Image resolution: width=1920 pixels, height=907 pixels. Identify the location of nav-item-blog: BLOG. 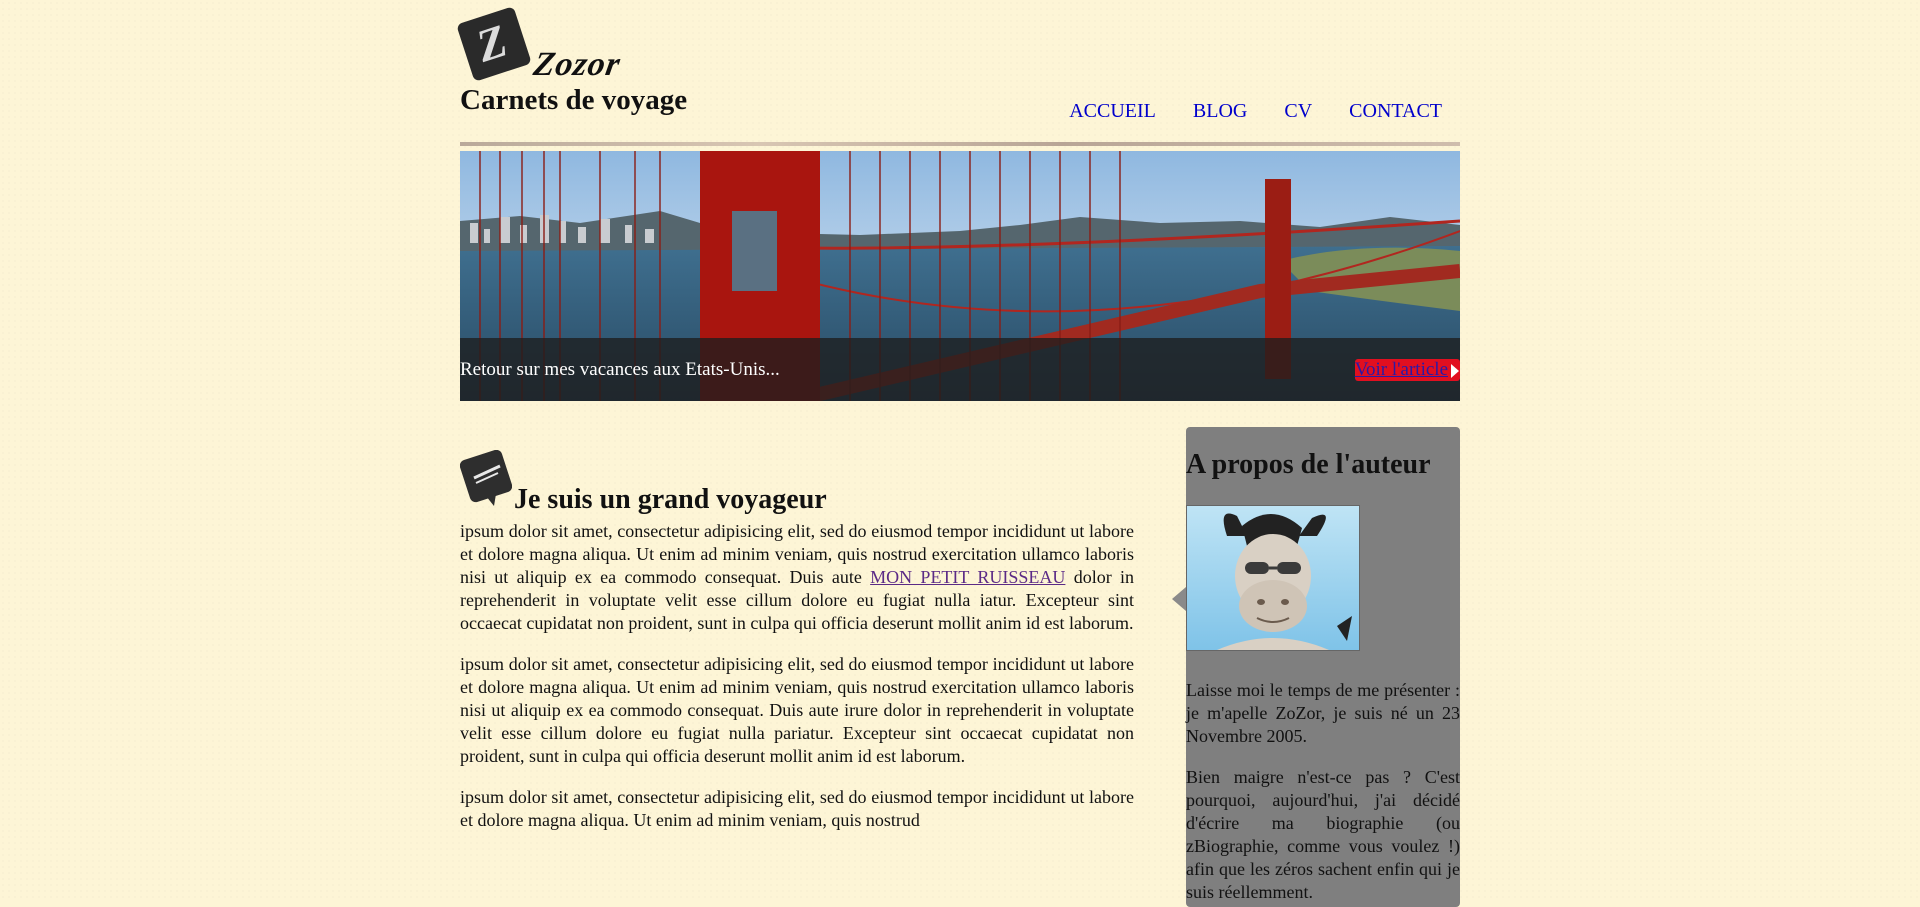
(1220, 111).